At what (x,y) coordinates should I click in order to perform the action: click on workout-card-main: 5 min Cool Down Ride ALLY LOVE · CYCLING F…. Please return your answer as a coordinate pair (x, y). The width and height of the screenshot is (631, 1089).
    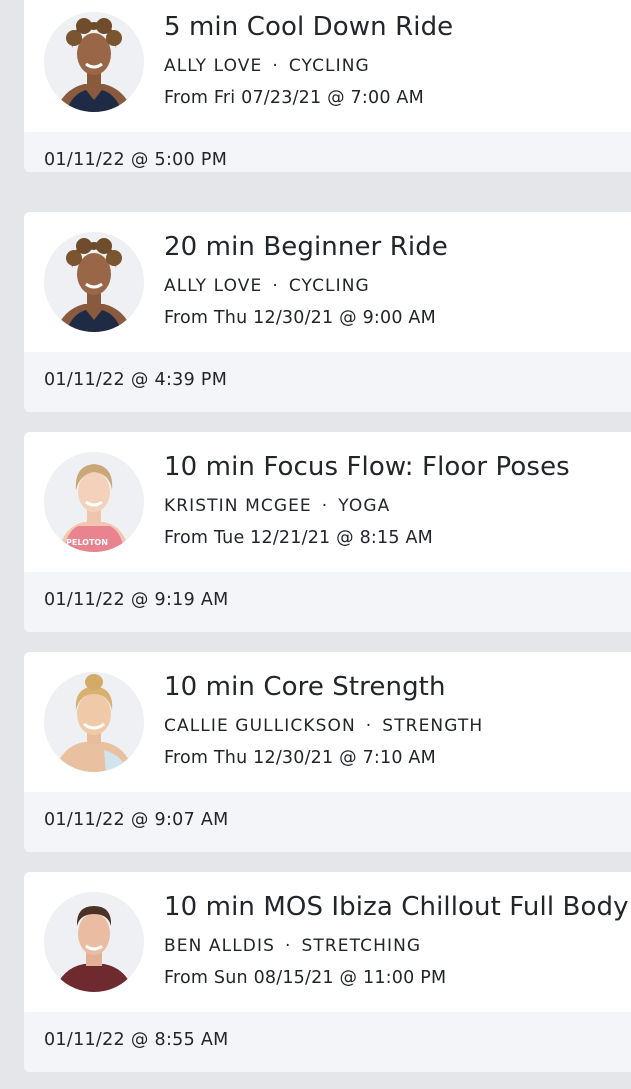
    Looking at the image, I should click on (327, 66).